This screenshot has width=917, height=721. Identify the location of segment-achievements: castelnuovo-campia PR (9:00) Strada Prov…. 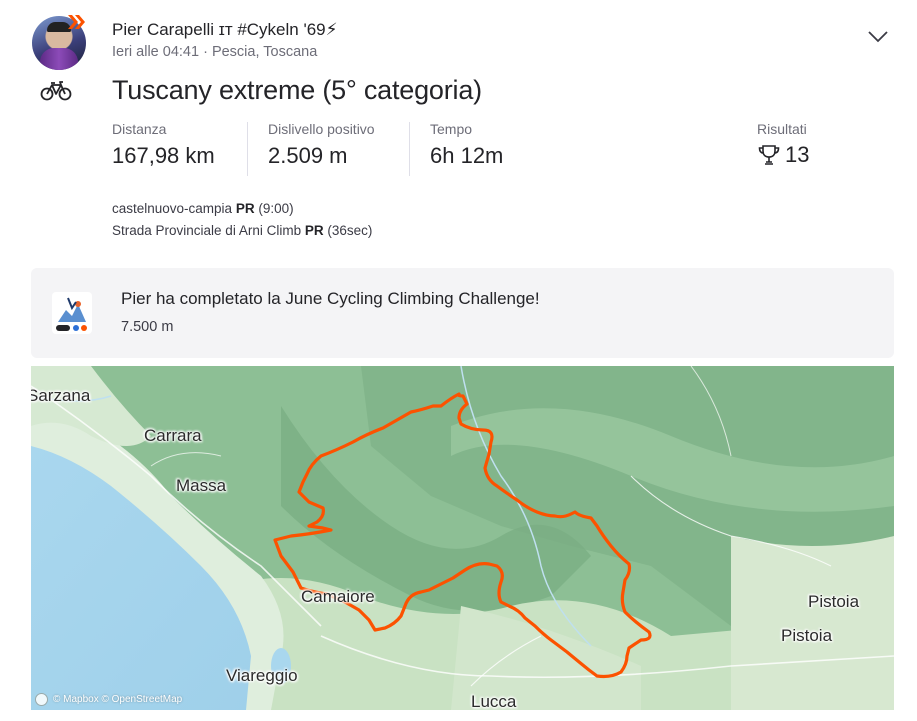
(242, 220).